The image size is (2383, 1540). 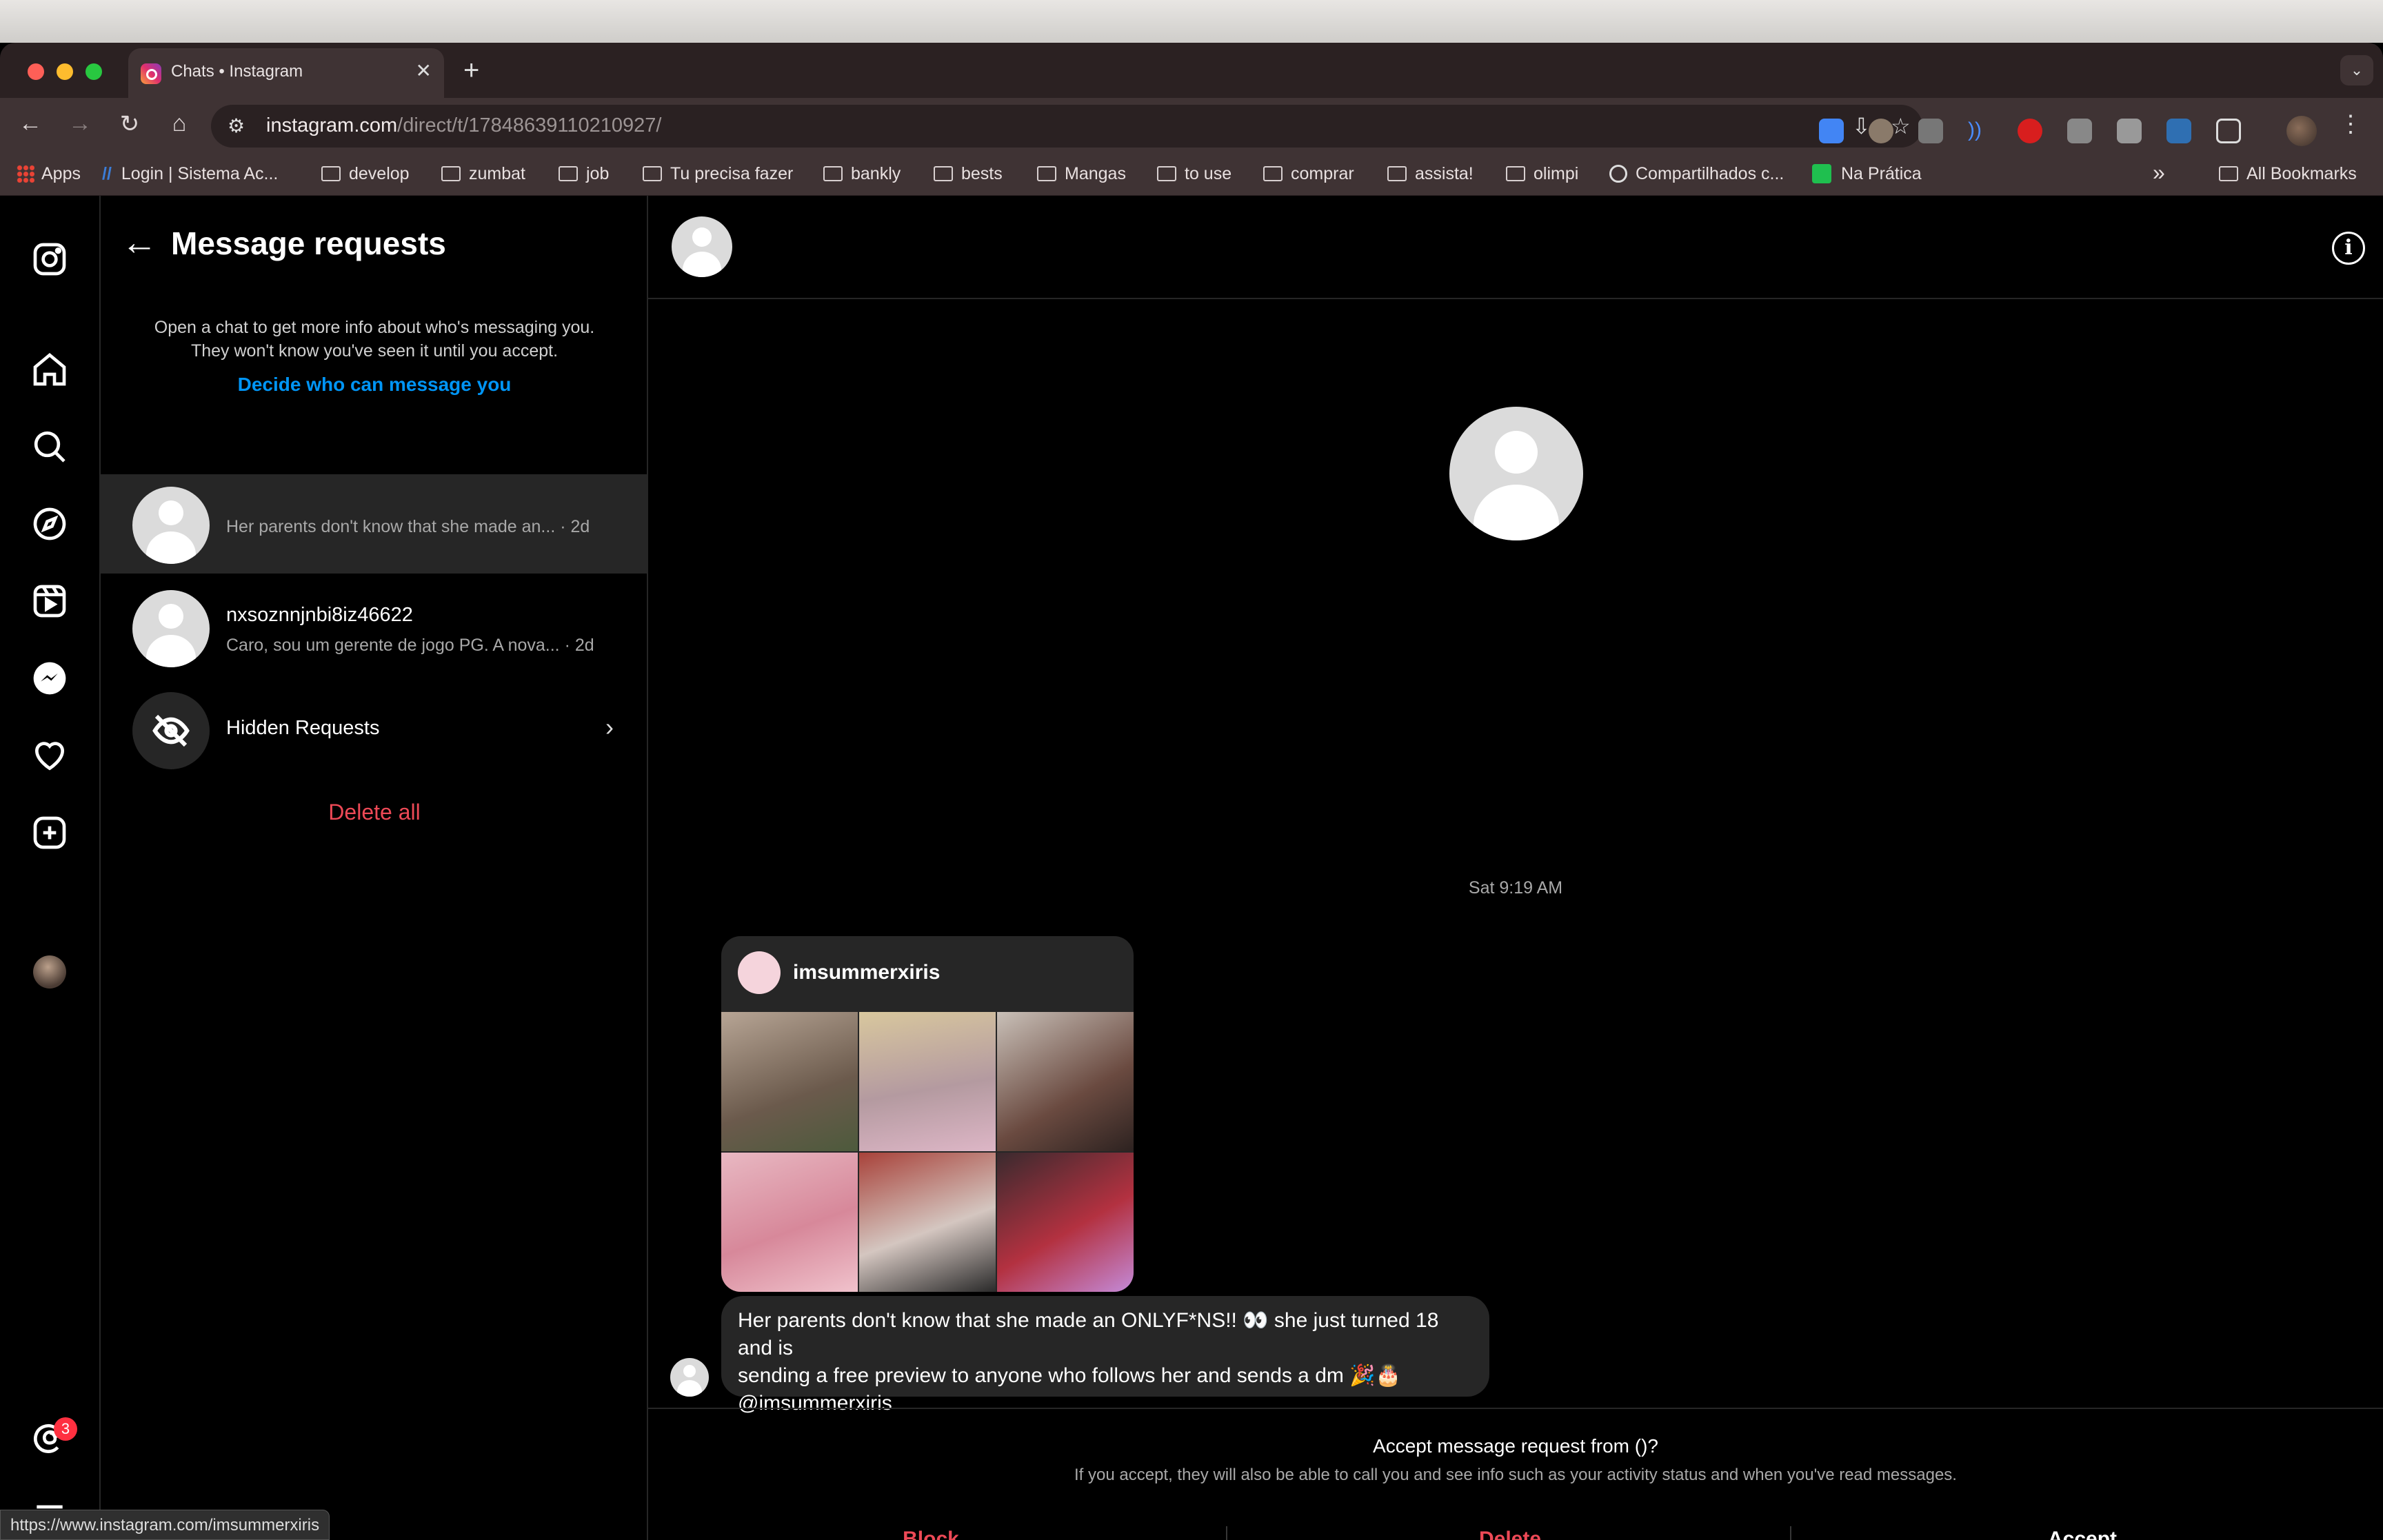 I want to click on instagram-logo-icon, so click(x=49, y=259).